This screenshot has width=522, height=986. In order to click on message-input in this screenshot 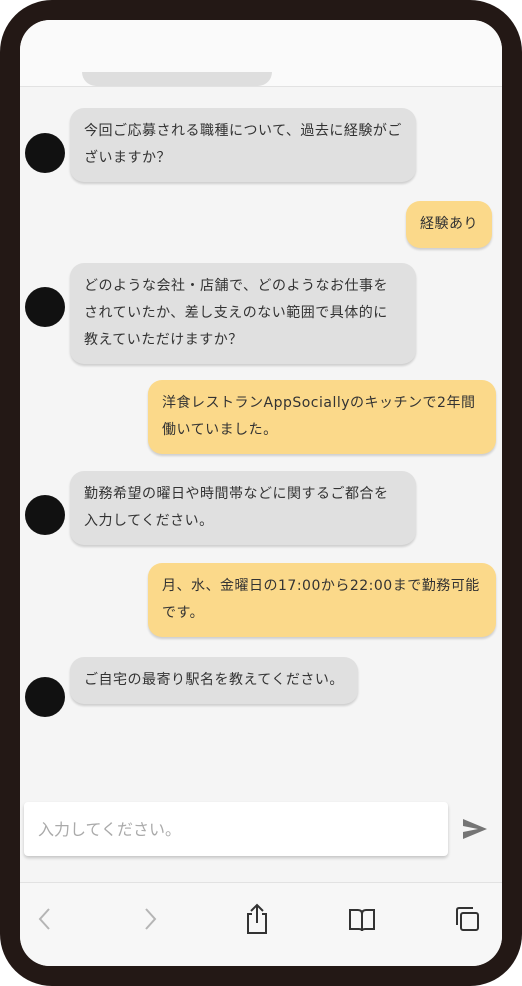, I will do `click(236, 829)`.